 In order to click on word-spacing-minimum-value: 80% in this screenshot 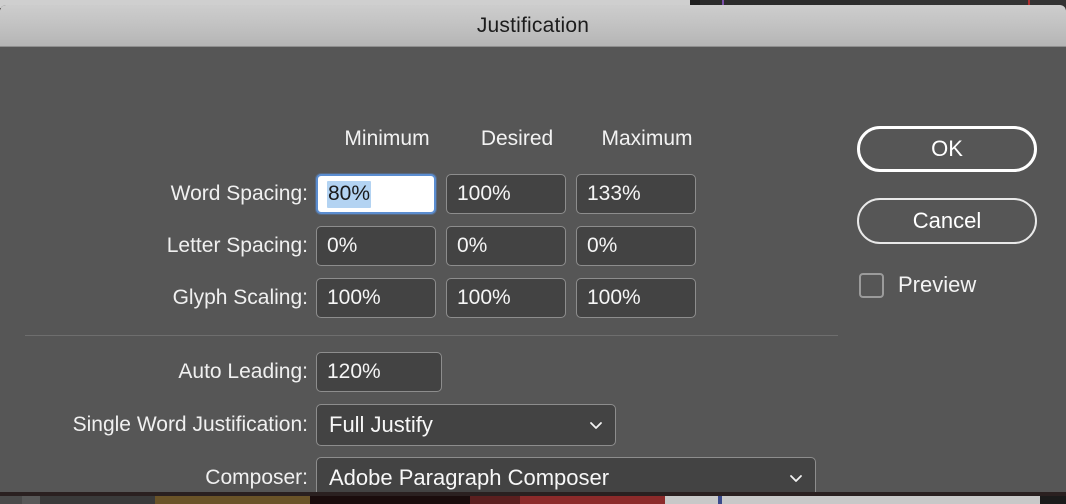, I will do `click(349, 194)`.